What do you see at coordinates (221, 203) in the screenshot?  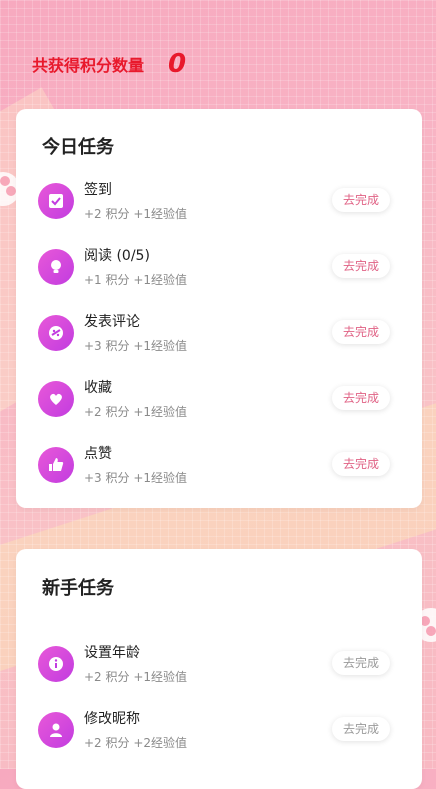 I see `task-row-checkin: 签到 +2 积分 +1经验值 去完成` at bounding box center [221, 203].